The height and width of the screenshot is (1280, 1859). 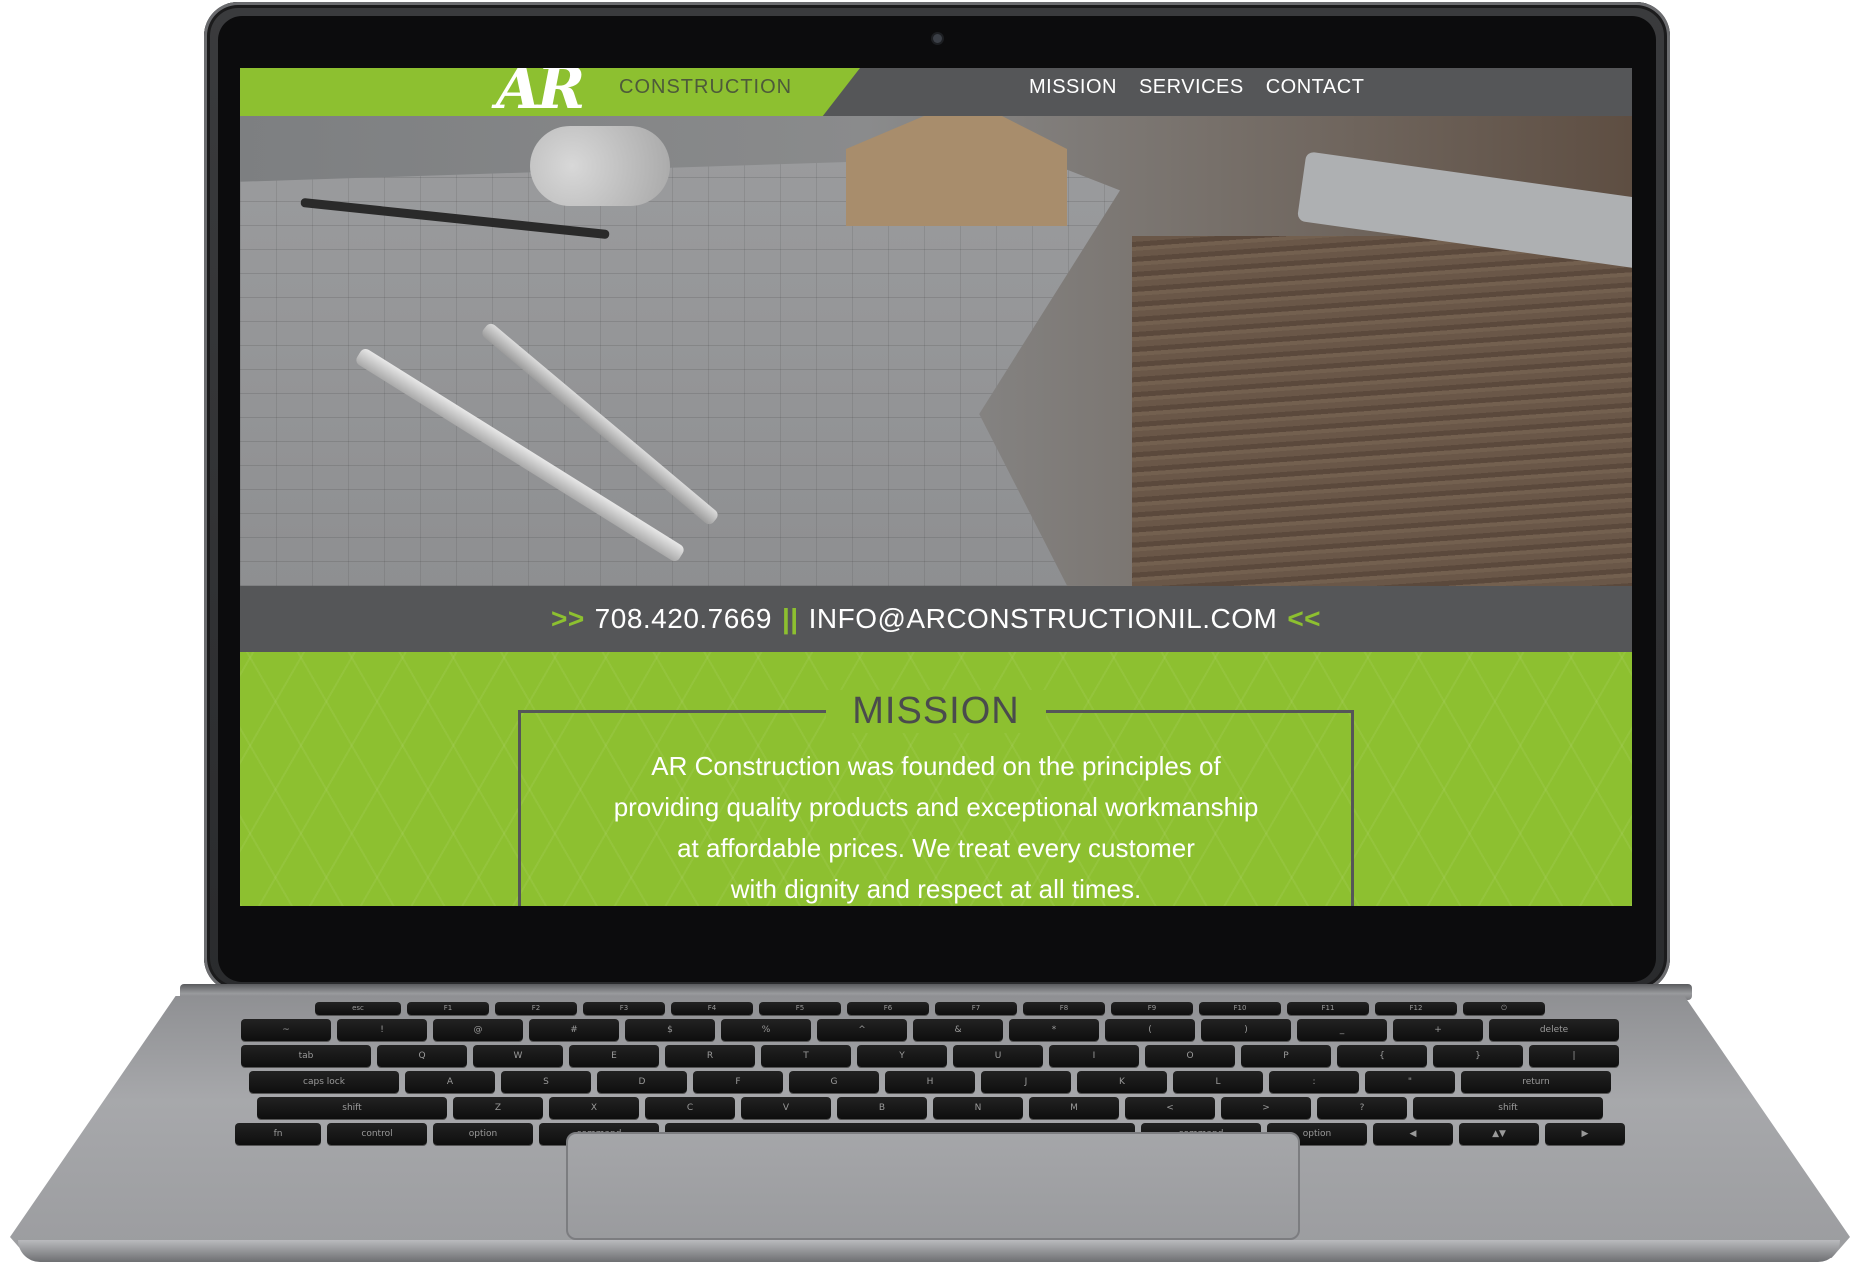 What do you see at coordinates (1382, 1056) in the screenshot?
I see `key: {` at bounding box center [1382, 1056].